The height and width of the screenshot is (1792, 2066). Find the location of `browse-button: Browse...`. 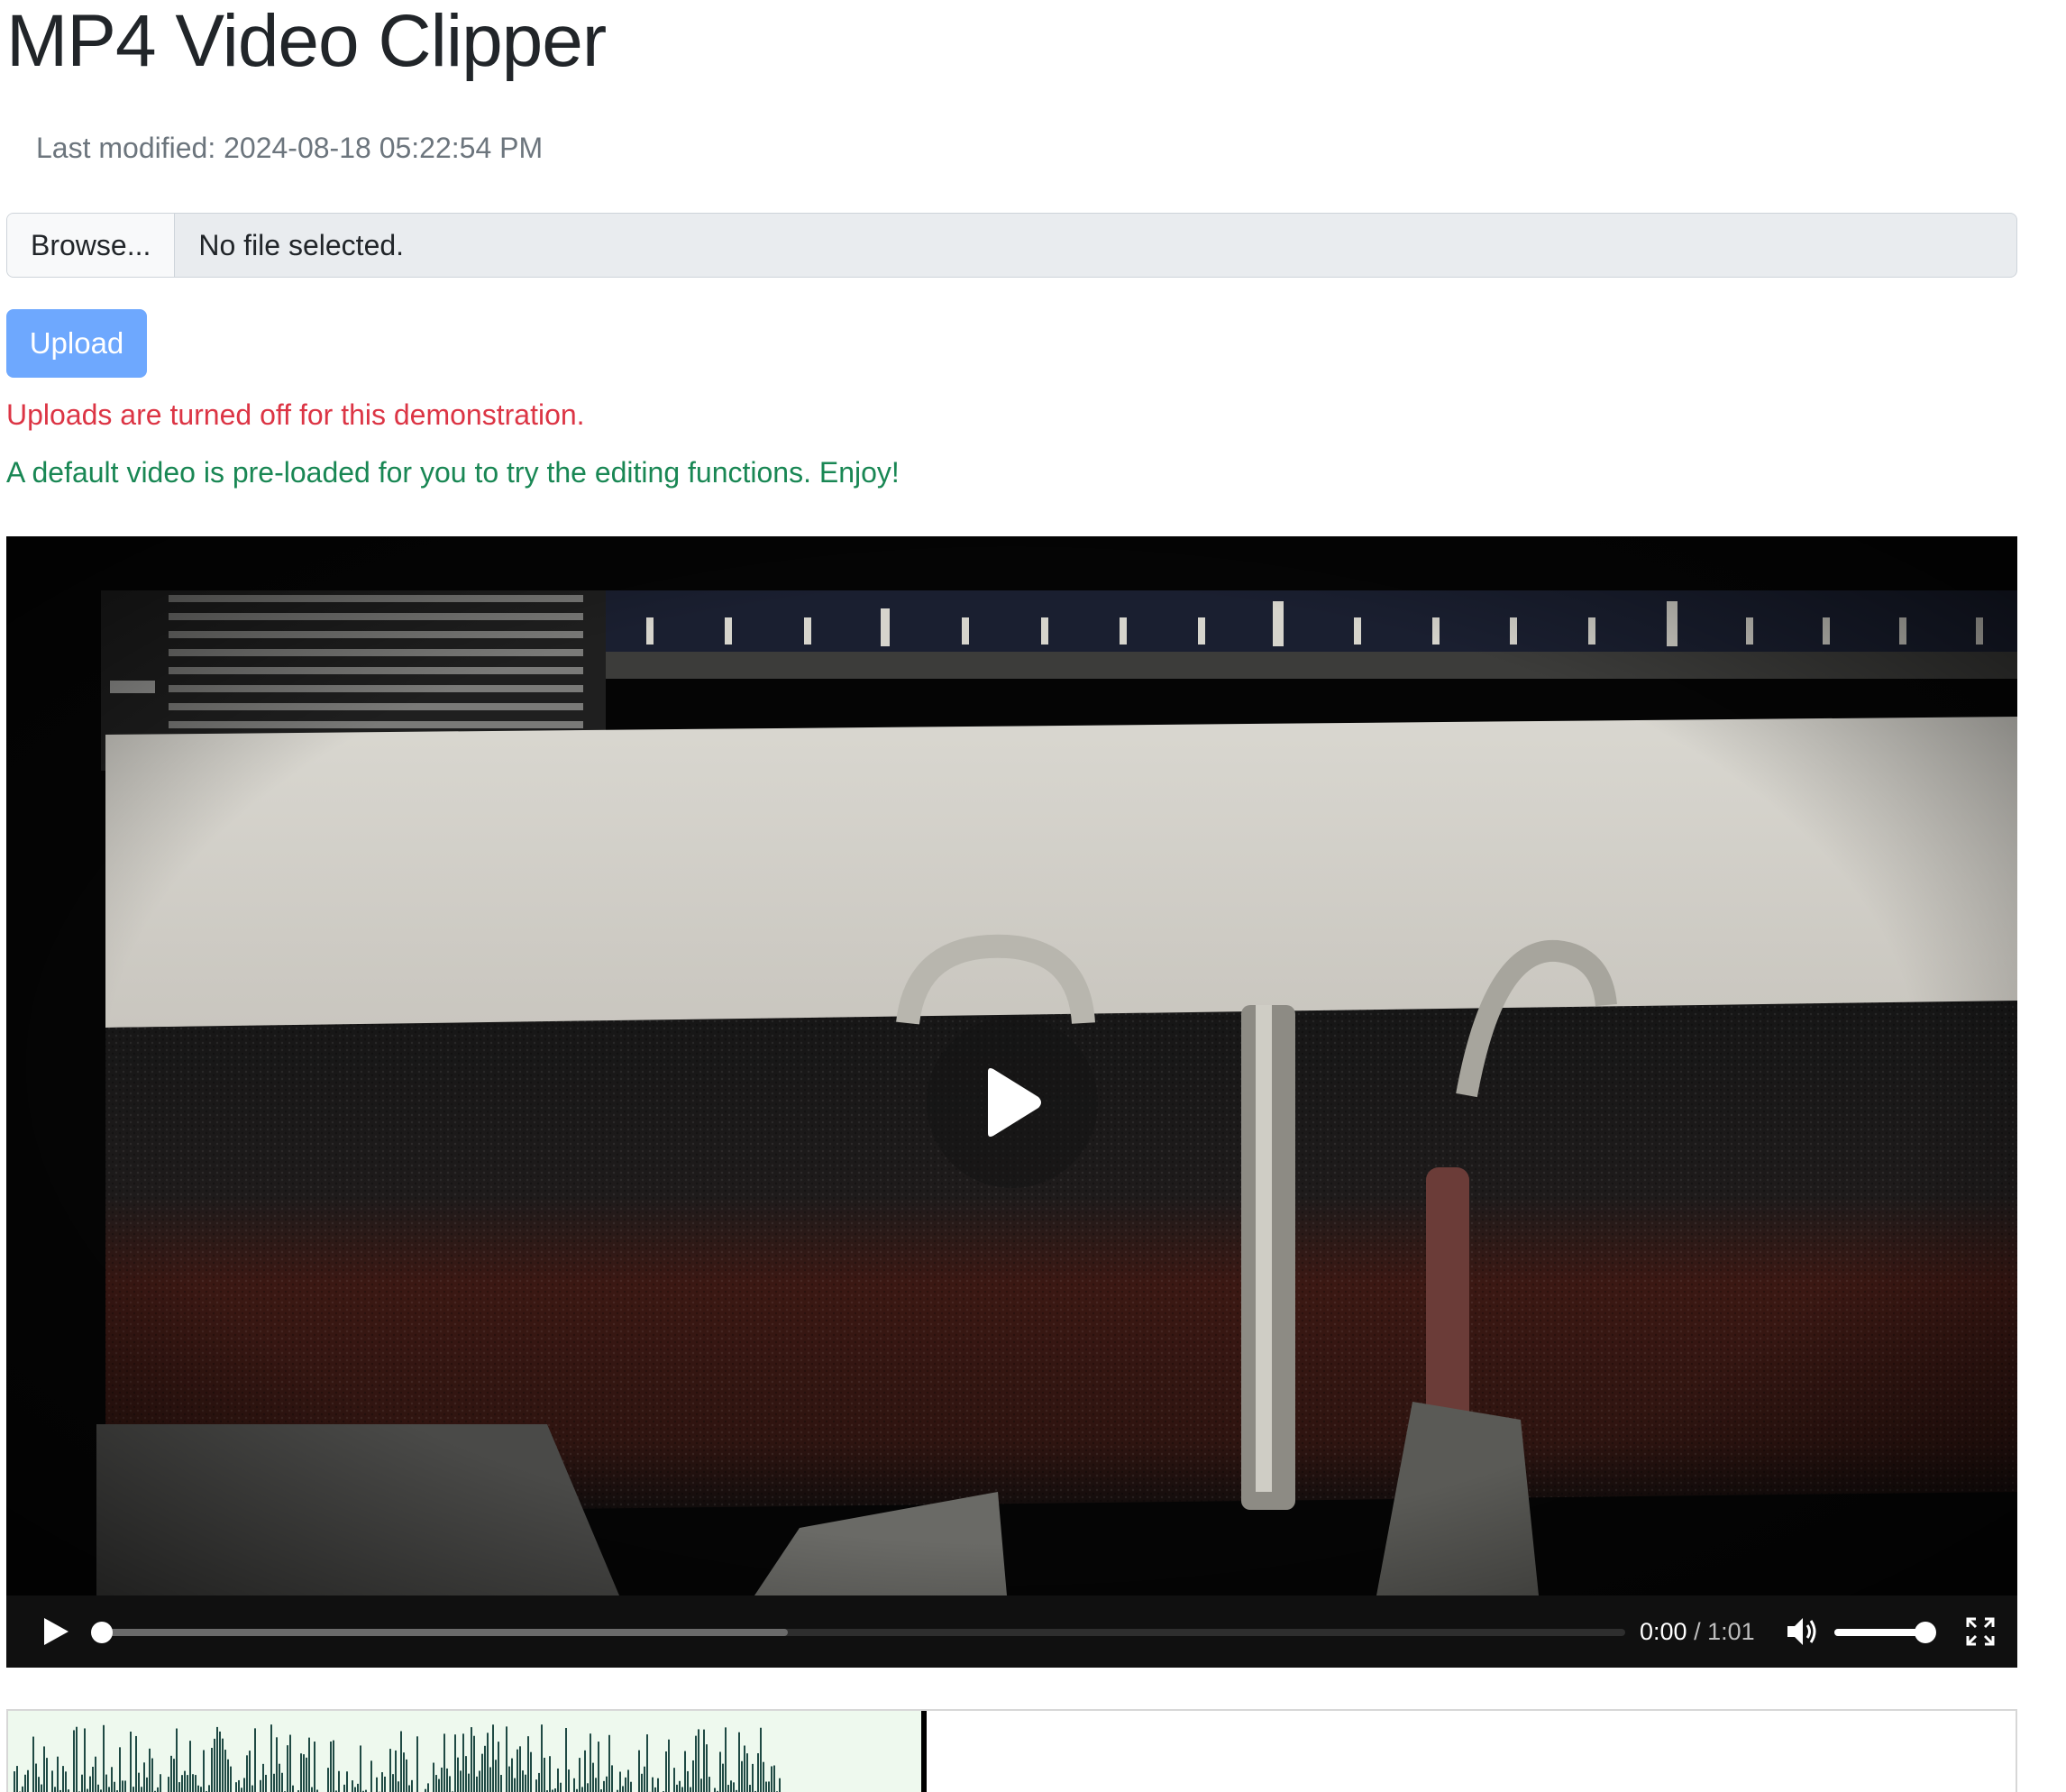

browse-button: Browse... is located at coordinates (91, 245).